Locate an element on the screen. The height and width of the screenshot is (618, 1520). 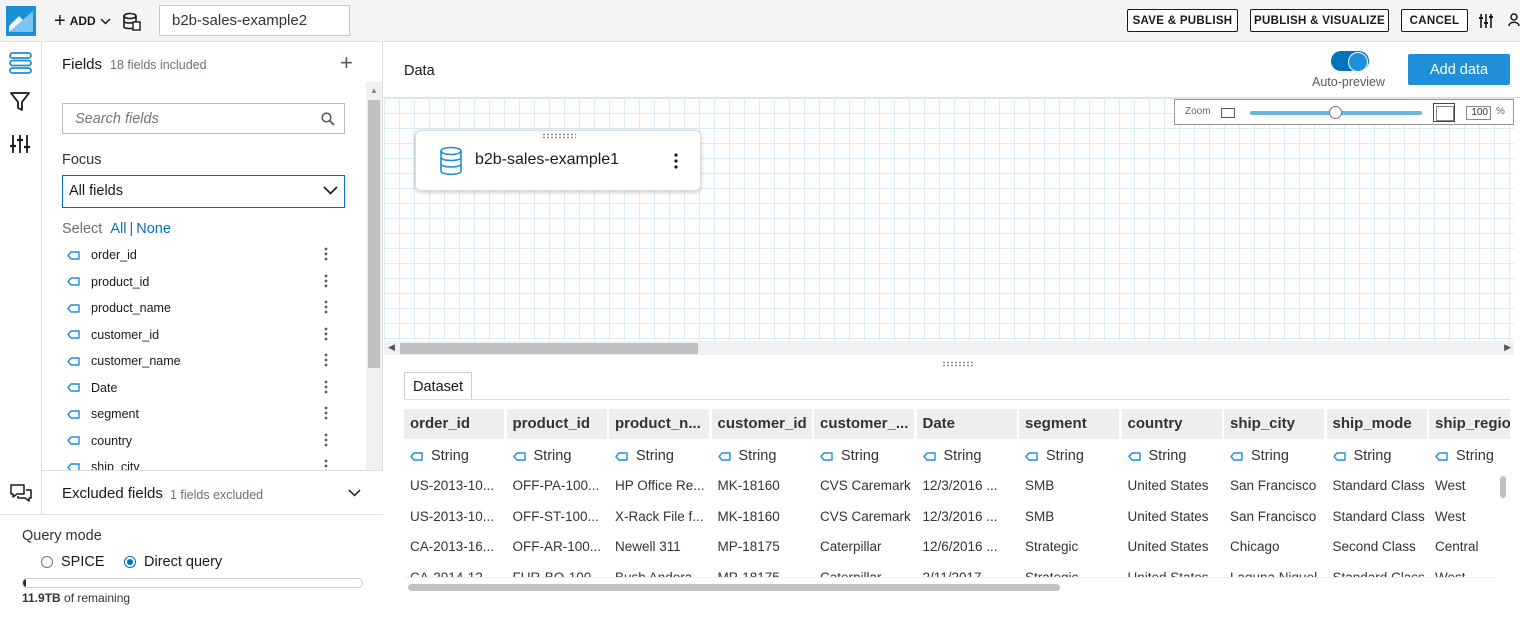
filter-icon is located at coordinates (20, 102).